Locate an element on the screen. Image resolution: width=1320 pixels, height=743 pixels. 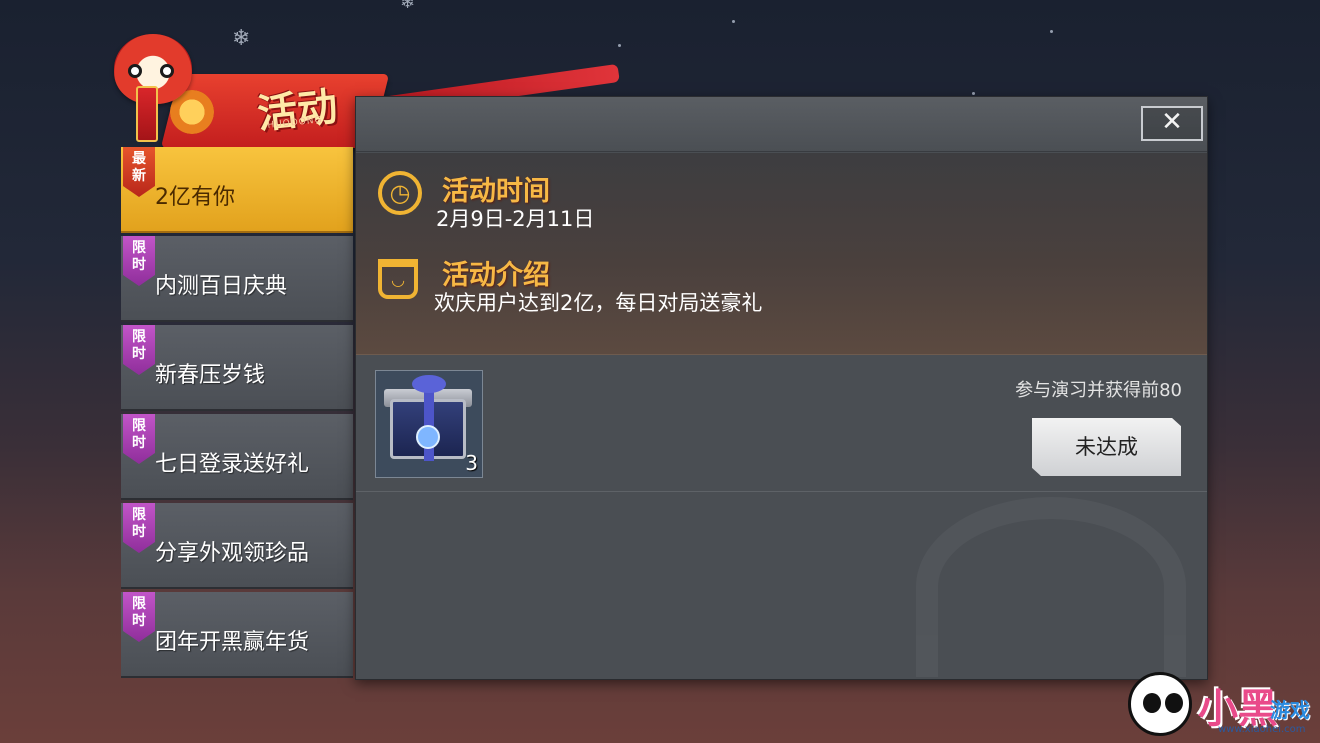
clock-icon: ◷ is located at coordinates (400, 193).